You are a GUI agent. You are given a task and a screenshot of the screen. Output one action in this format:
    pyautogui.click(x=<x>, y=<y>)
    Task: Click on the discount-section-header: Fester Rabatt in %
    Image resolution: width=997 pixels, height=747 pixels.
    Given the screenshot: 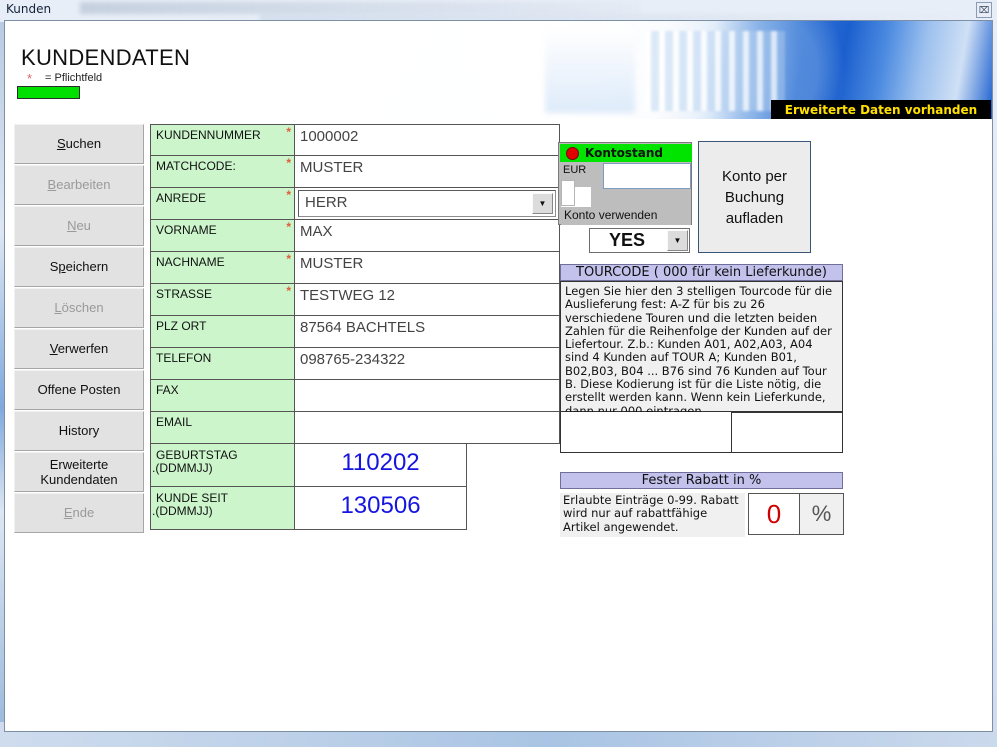 What is the action you would take?
    pyautogui.click(x=701, y=480)
    